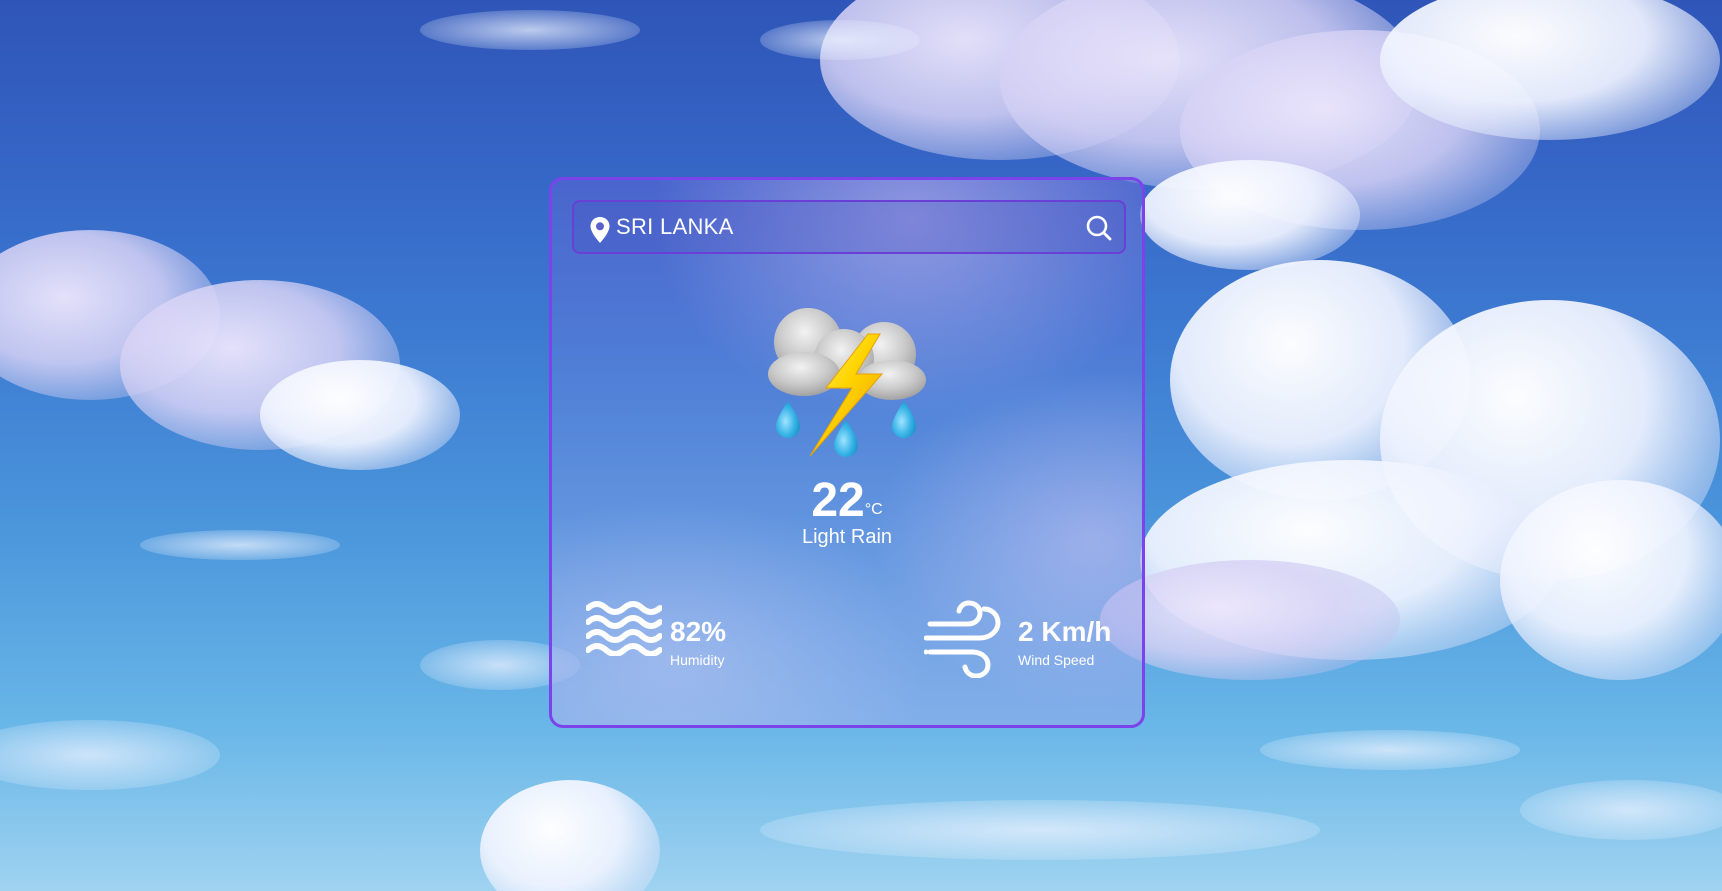 The height and width of the screenshot is (891, 1722). Describe the element at coordinates (600, 230) in the screenshot. I see `map-pin-icon` at that location.